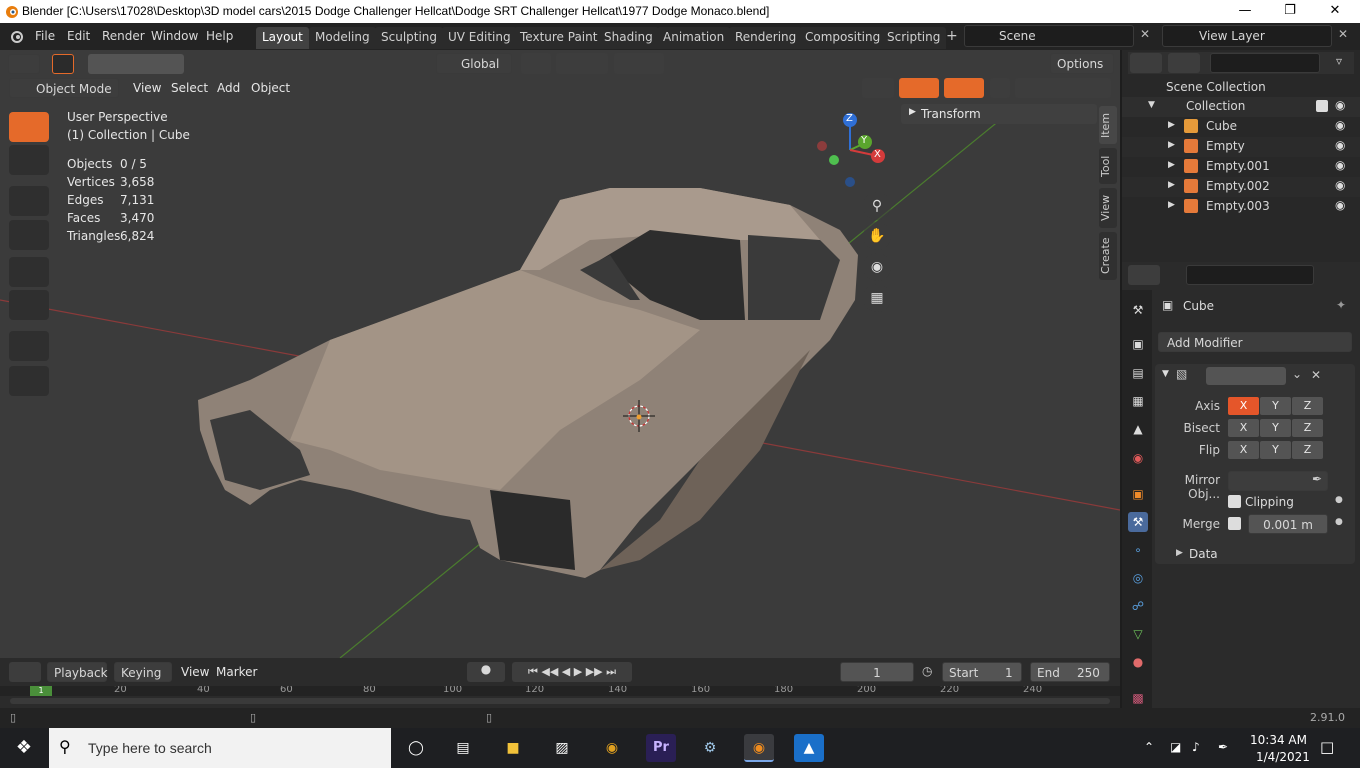 The height and width of the screenshot is (768, 1360). Describe the element at coordinates (914, 38) in the screenshot. I see `tab-scripting: Scripting` at that location.